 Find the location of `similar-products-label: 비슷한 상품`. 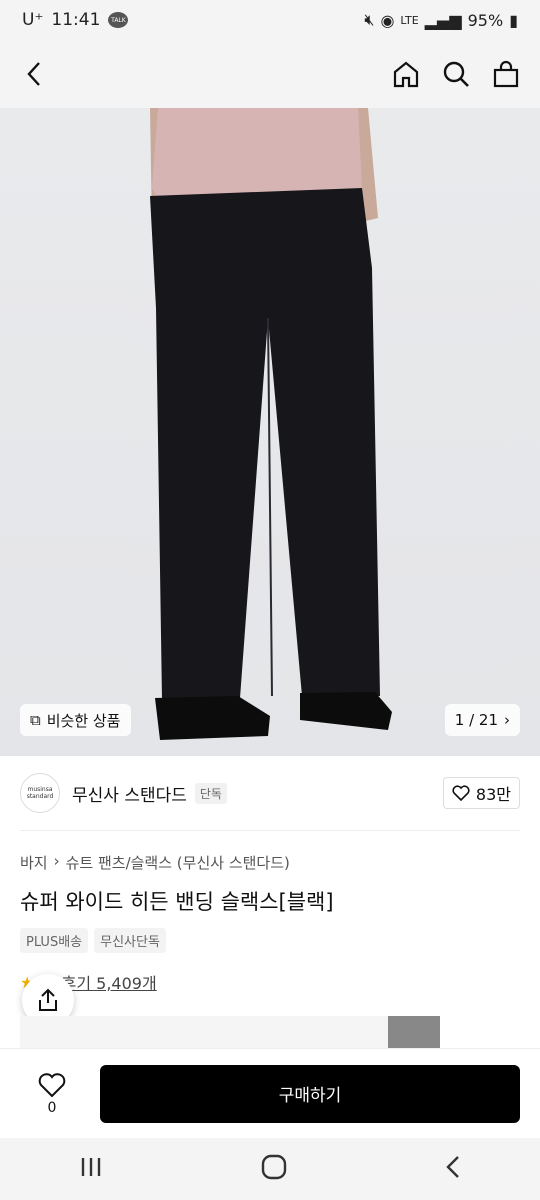

similar-products-label: 비슷한 상품 is located at coordinates (83, 720).